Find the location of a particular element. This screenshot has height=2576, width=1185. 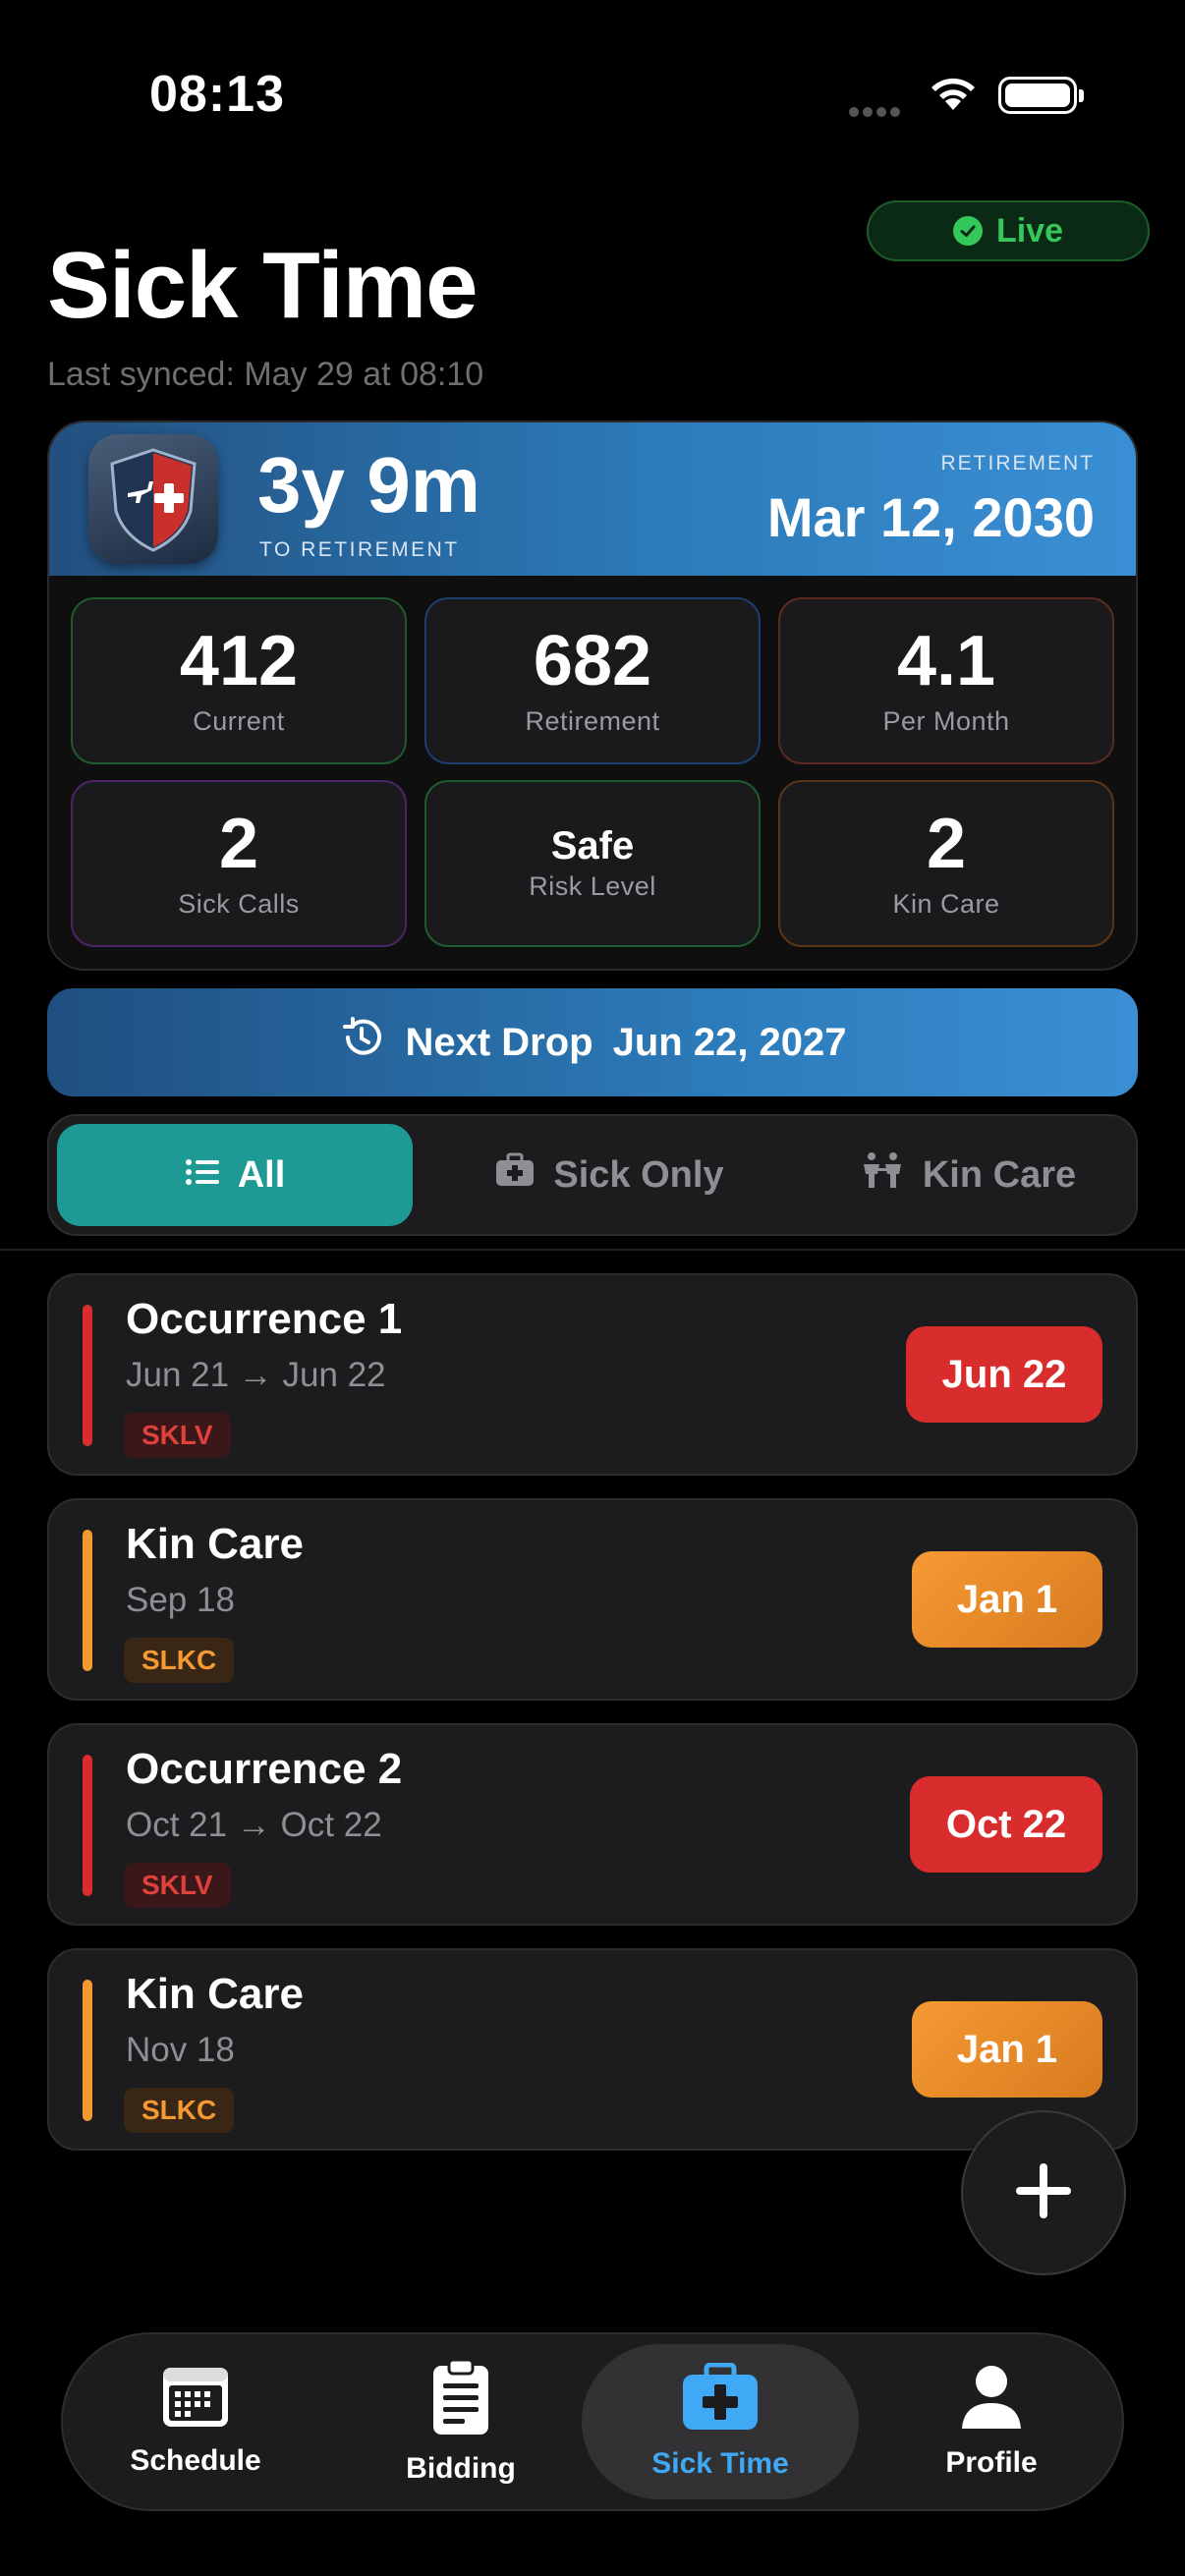

tab-label: Profile is located at coordinates (992, 2462).